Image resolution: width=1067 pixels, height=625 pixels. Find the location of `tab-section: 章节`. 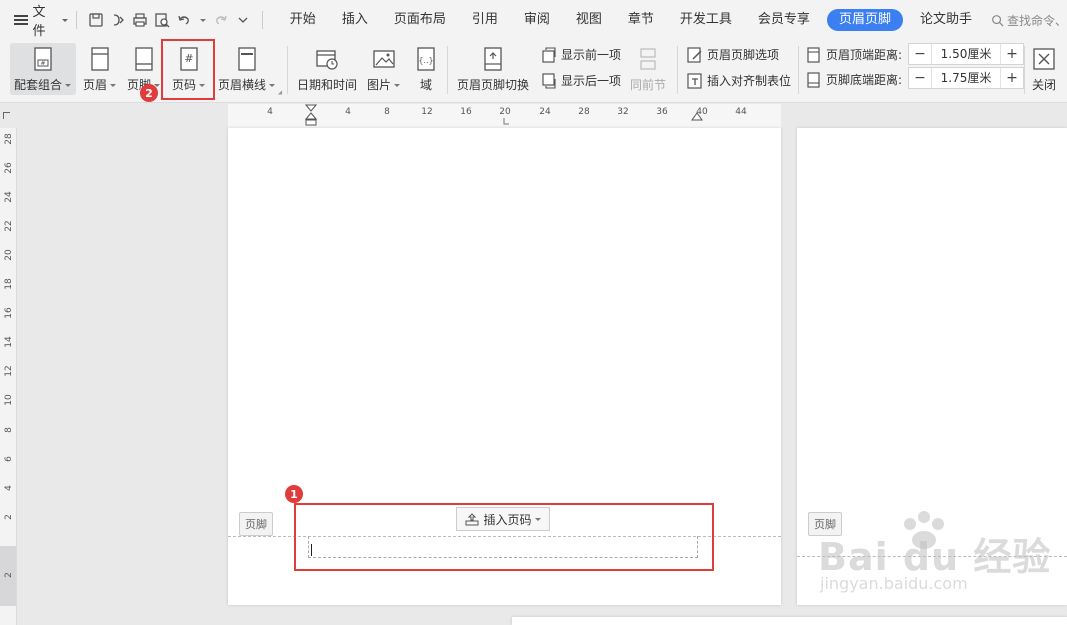

tab-section: 章节 is located at coordinates (641, 20).